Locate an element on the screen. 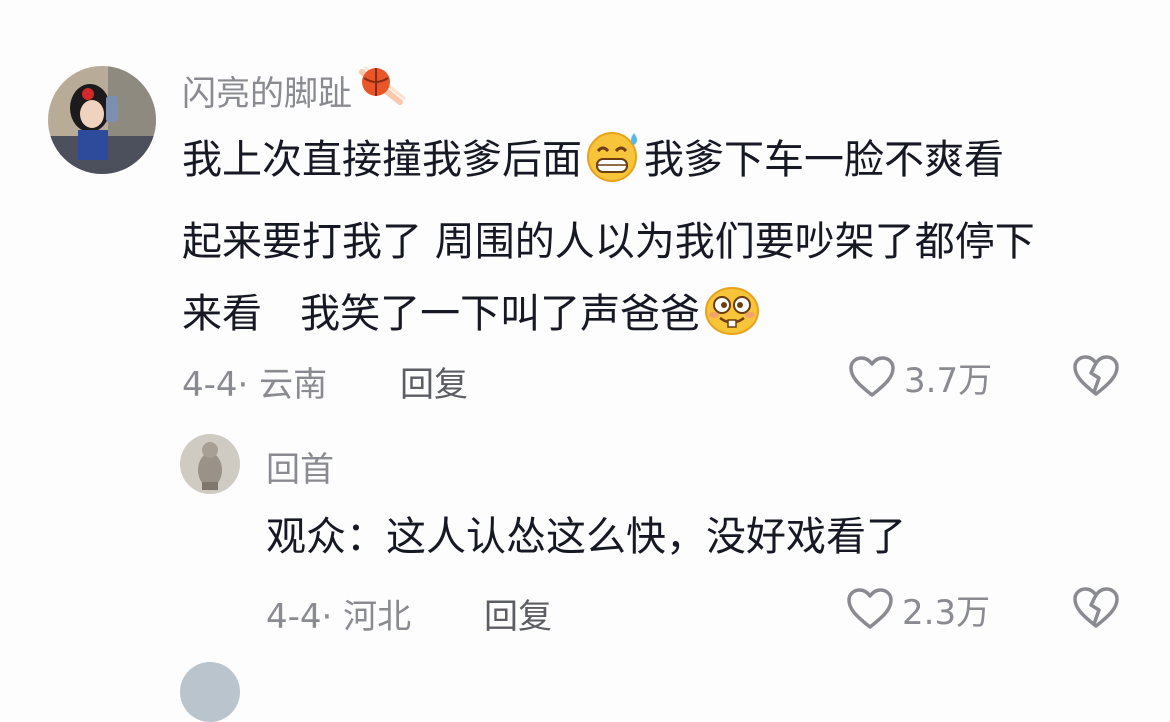  like-button: 2.3万 is located at coordinates (918, 609).